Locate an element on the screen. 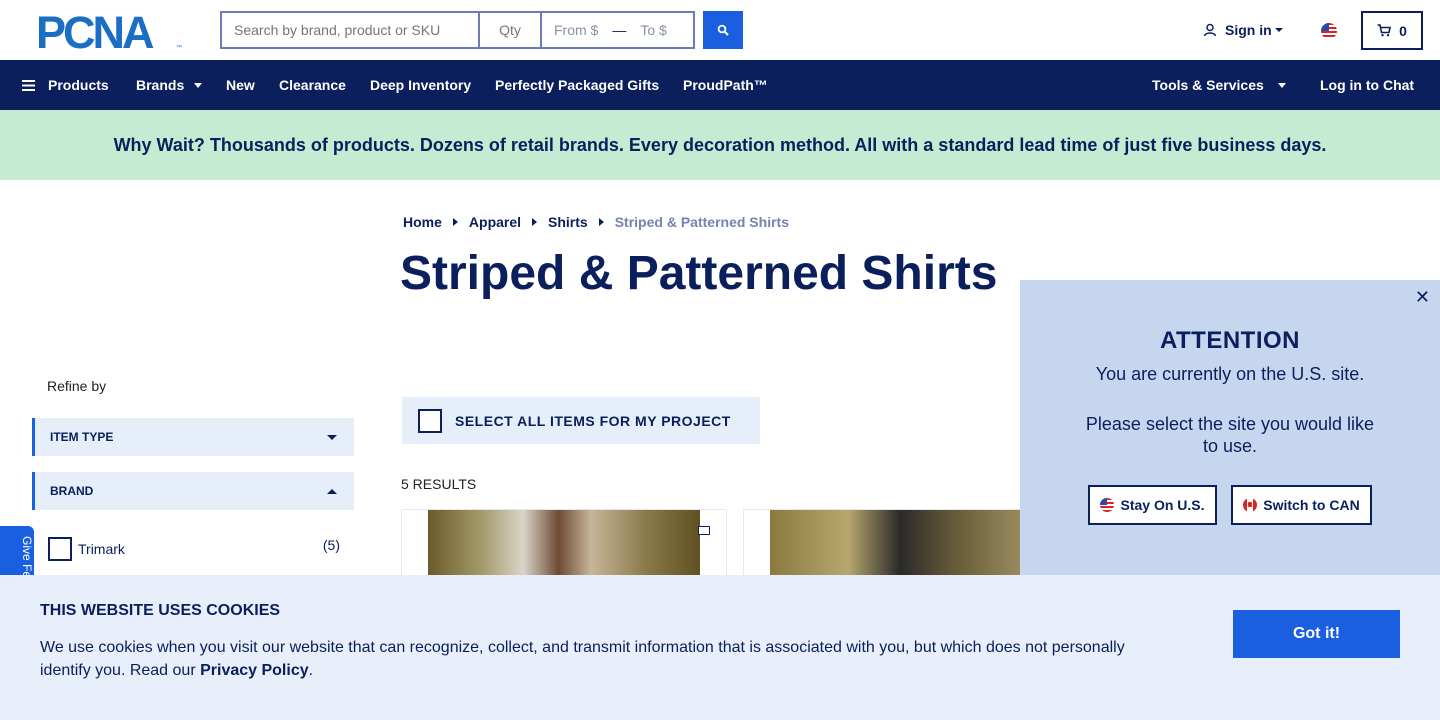  select-all-bar: SELECT ALL ITEMS FOR MY PROJECT is located at coordinates (581, 420).